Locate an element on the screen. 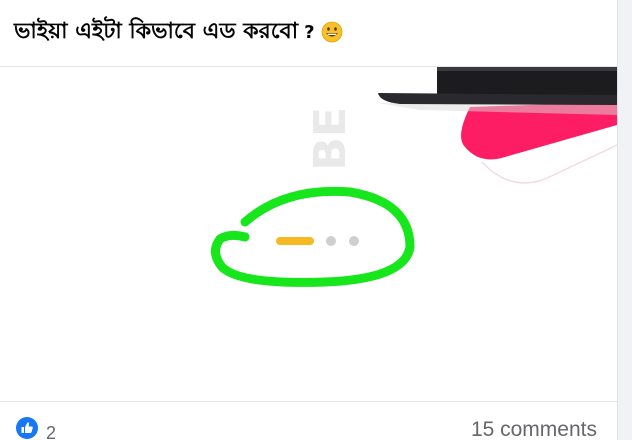 This screenshot has width=632, height=440. post-footer: 2 15 comments is located at coordinates (308, 421).